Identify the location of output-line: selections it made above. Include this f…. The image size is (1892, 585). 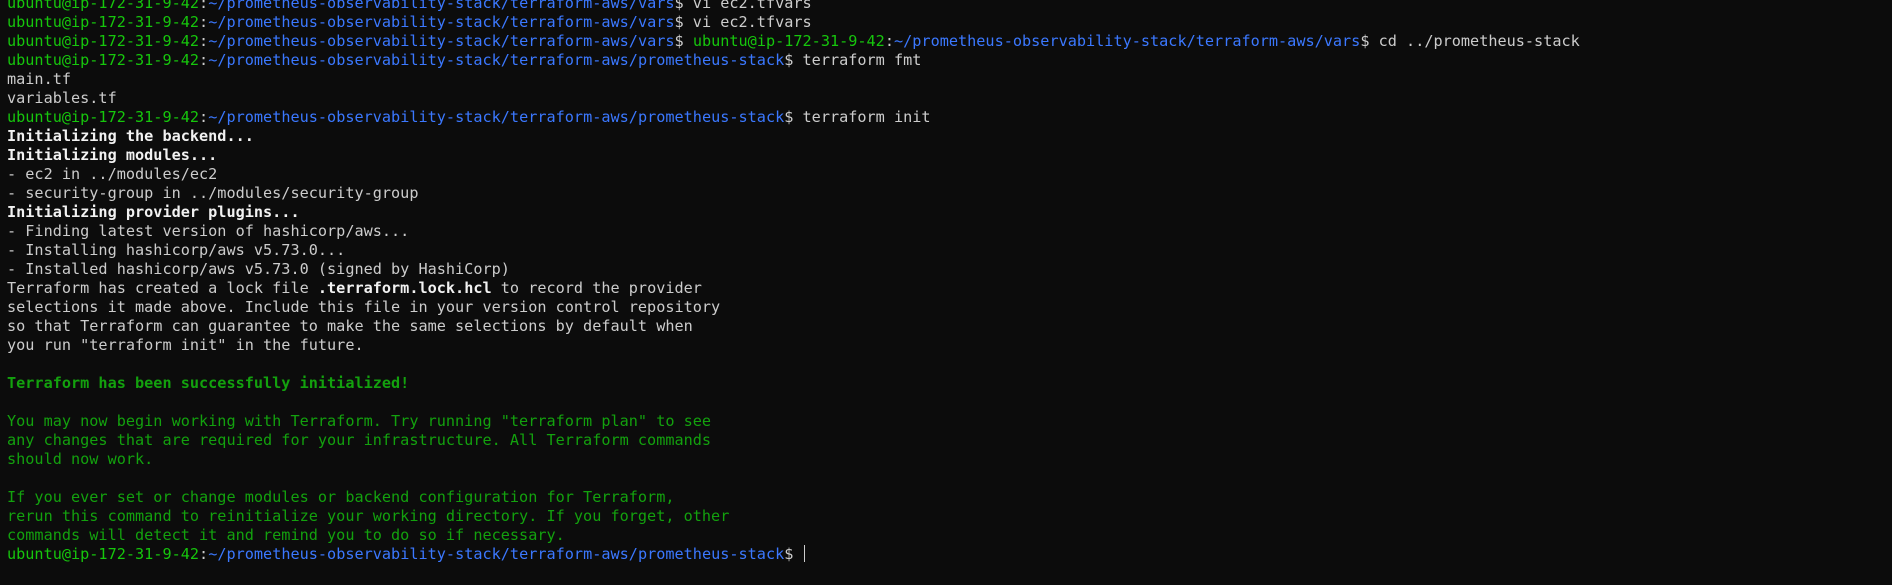
(949, 307).